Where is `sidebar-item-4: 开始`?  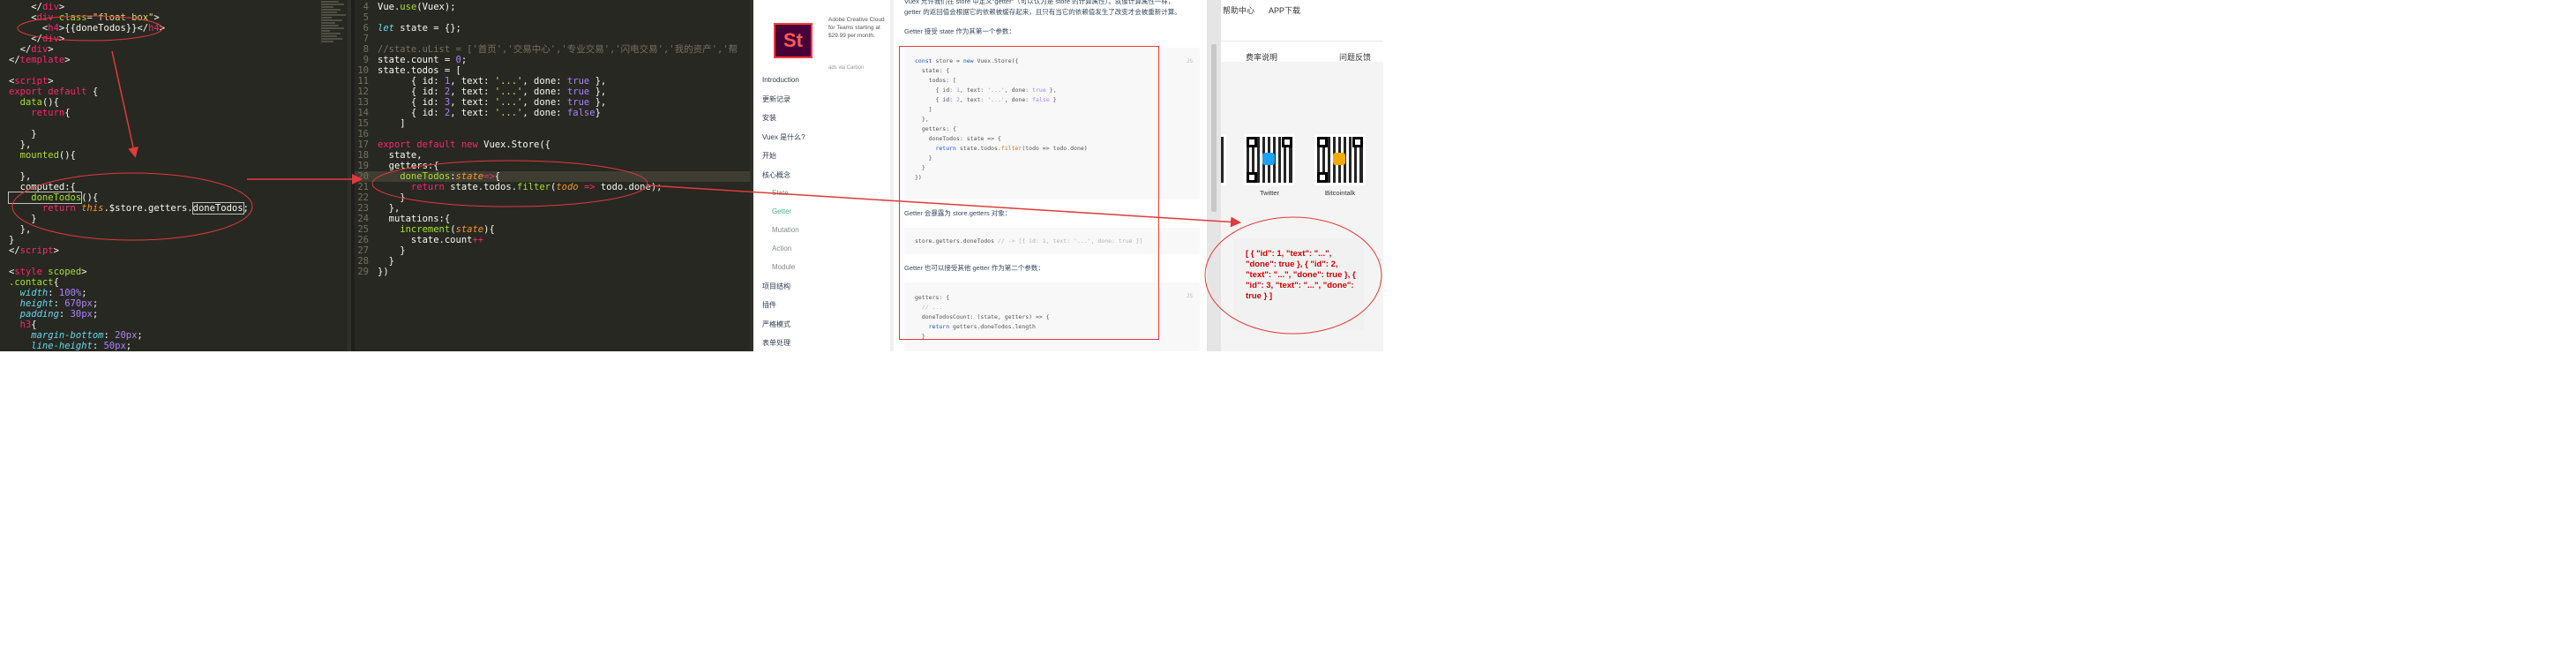 sidebar-item-4: 开始 is located at coordinates (769, 156).